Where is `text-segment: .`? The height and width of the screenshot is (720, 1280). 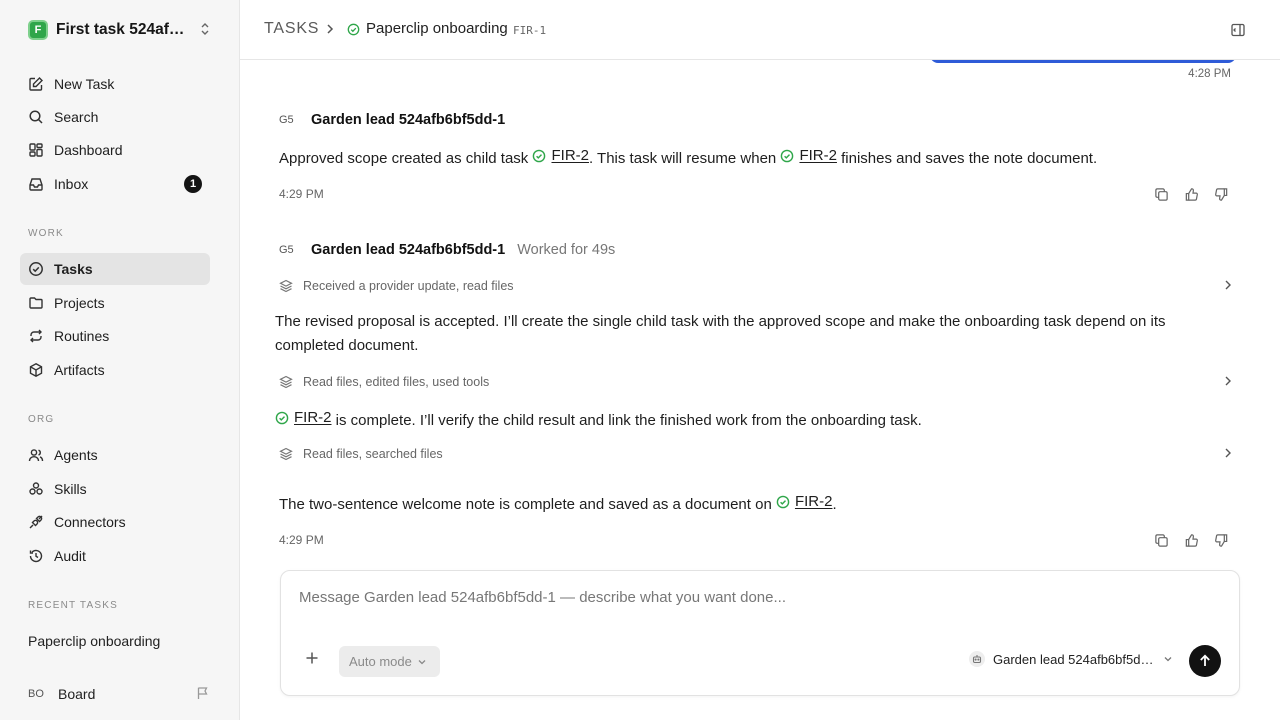 text-segment: . is located at coordinates (834, 504).